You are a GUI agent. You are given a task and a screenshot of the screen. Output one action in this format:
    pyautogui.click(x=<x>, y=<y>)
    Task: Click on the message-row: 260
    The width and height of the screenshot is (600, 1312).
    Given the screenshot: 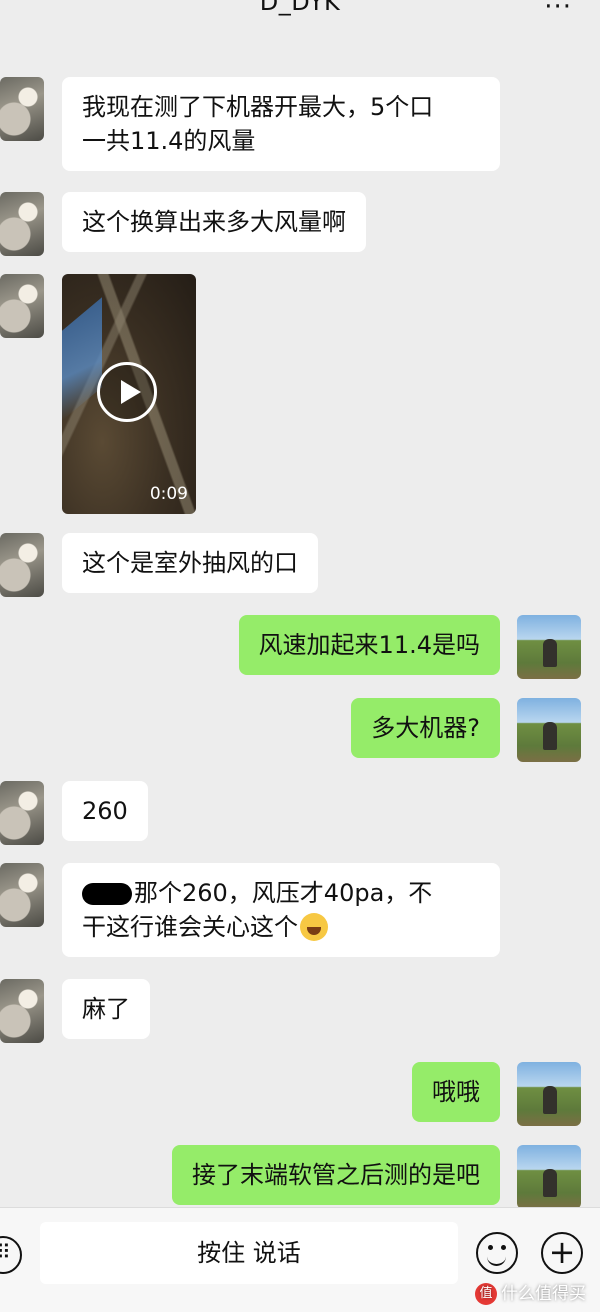 What is the action you would take?
    pyautogui.click(x=300, y=813)
    